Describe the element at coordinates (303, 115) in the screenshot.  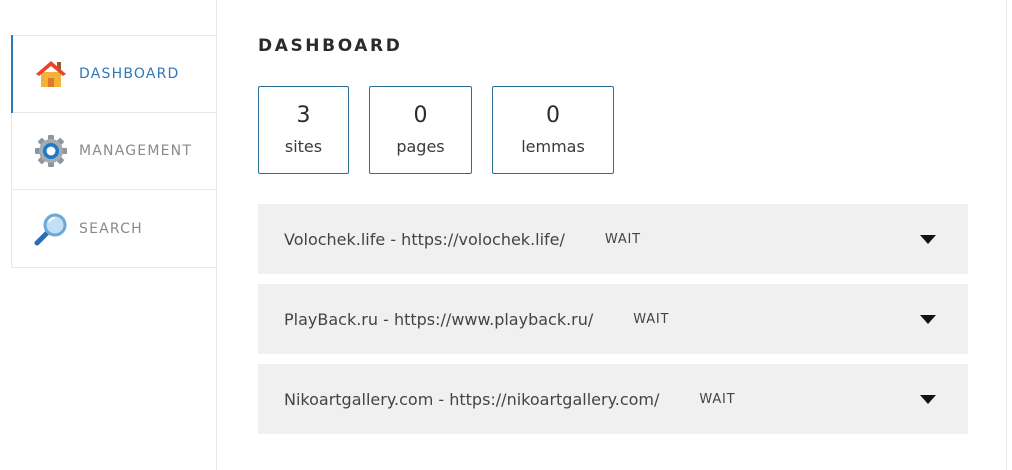
I see `stat-value: 3` at that location.